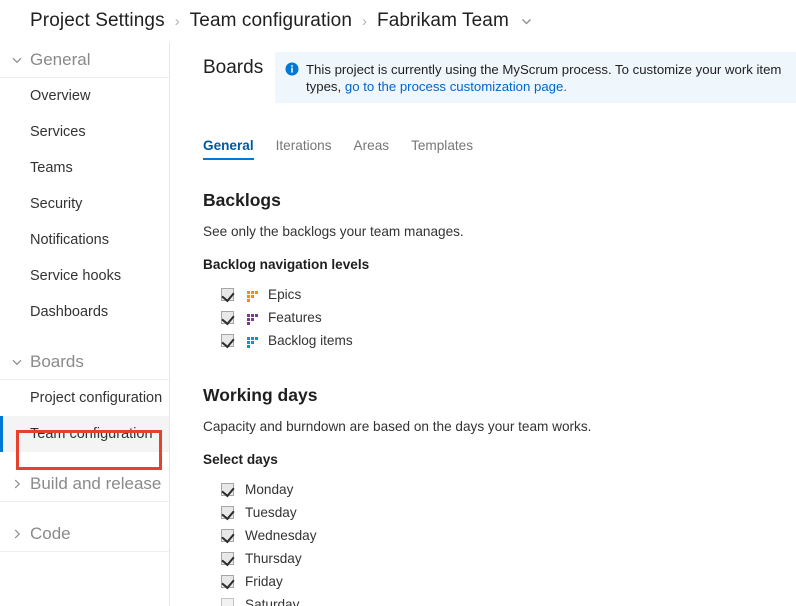 The image size is (796, 606). What do you see at coordinates (227, 489) in the screenshot?
I see `checkbox-monday` at bounding box center [227, 489].